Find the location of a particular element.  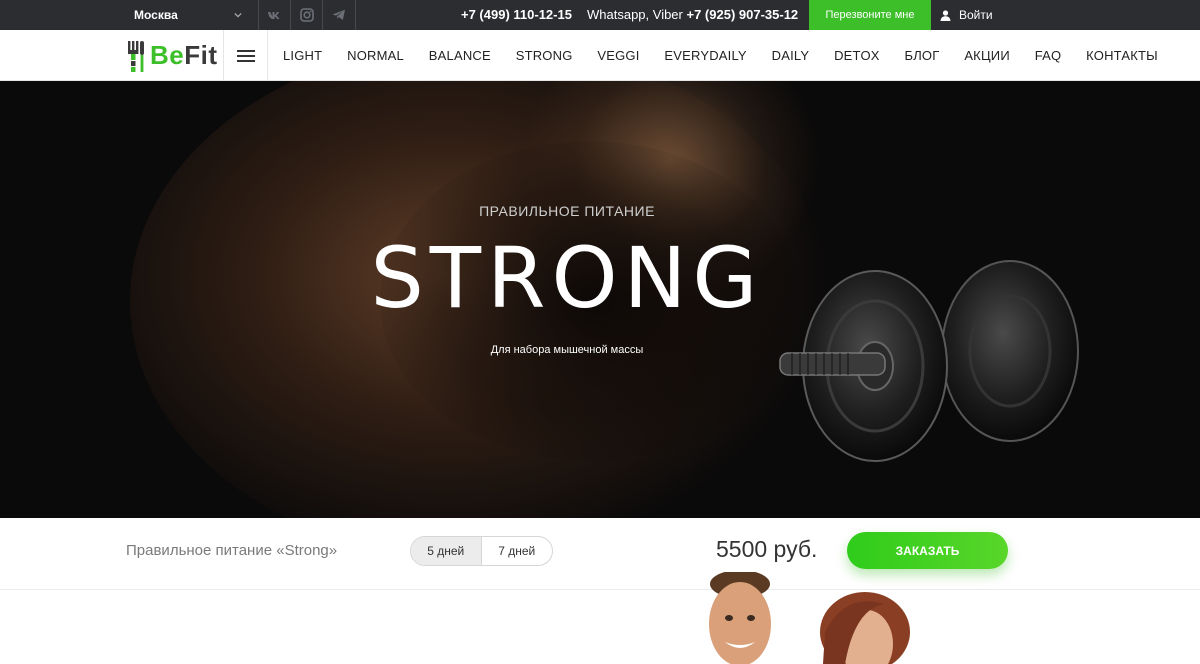

days-option-7: 7 дней is located at coordinates (517, 551).